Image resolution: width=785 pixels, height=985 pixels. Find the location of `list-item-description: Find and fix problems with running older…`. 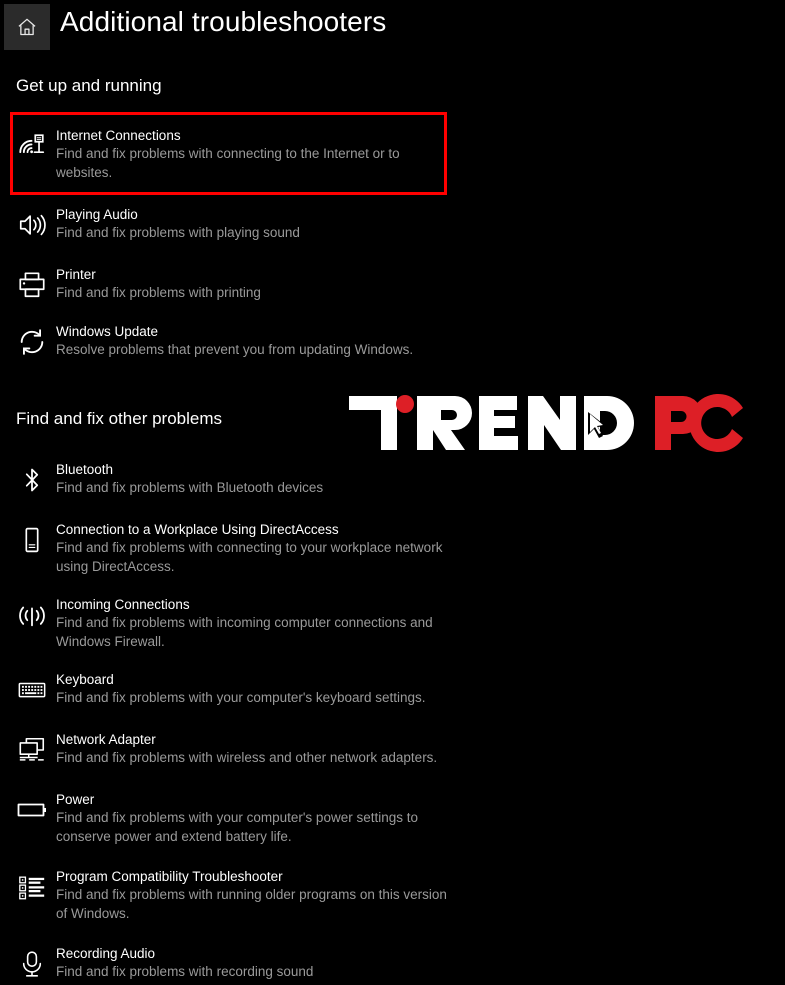

list-item-description: Find and fix problems with running older… is located at coordinates (251, 904).